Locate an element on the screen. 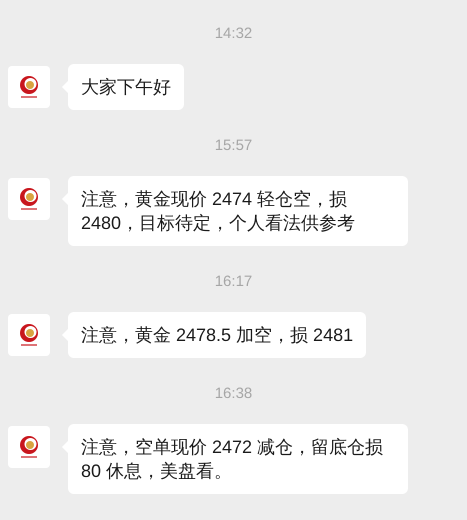  message-bubble: 大家下午好 is located at coordinates (126, 87).